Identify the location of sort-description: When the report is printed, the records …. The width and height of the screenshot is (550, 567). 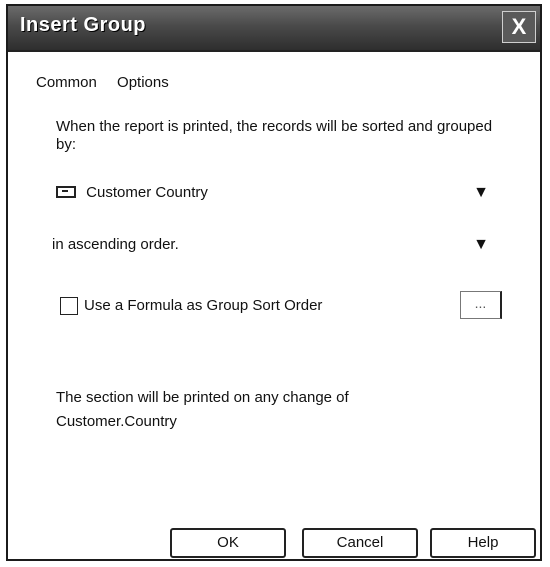
(274, 135).